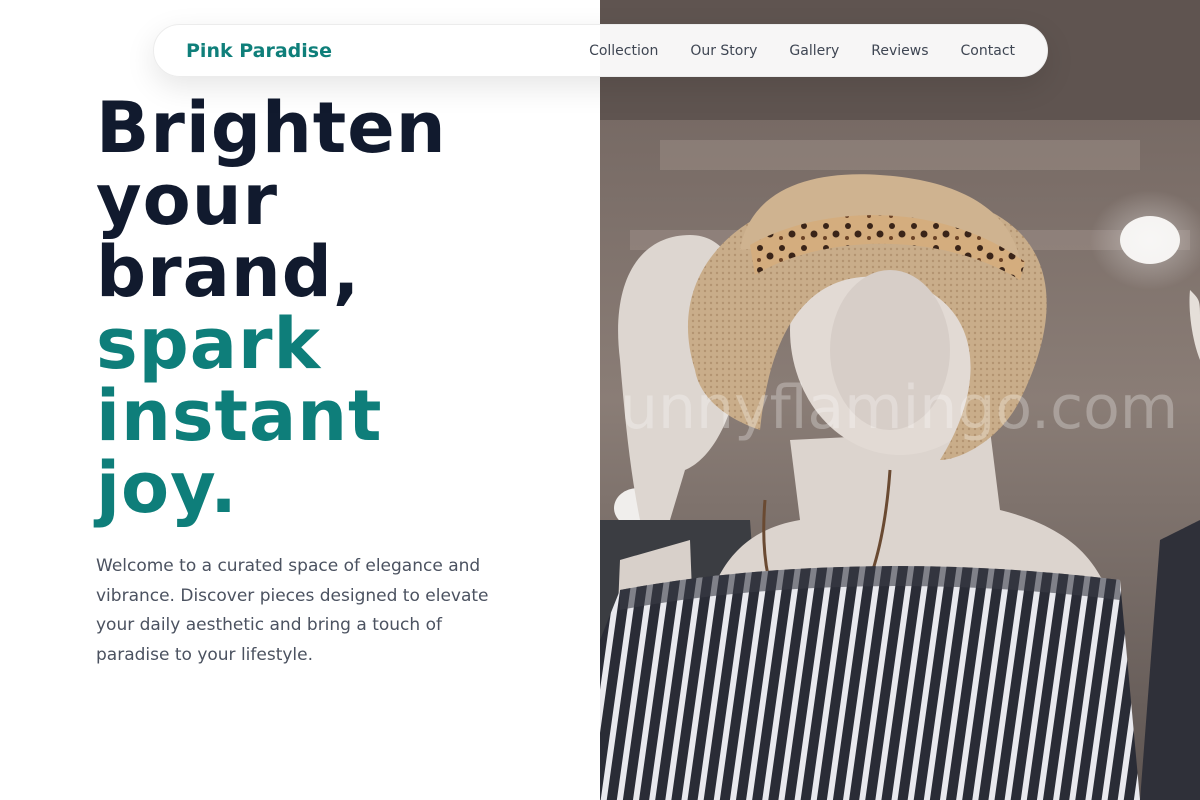 This screenshot has width=1200, height=800. What do you see at coordinates (988, 51) in the screenshot?
I see `nav-link-contact: Contact` at bounding box center [988, 51].